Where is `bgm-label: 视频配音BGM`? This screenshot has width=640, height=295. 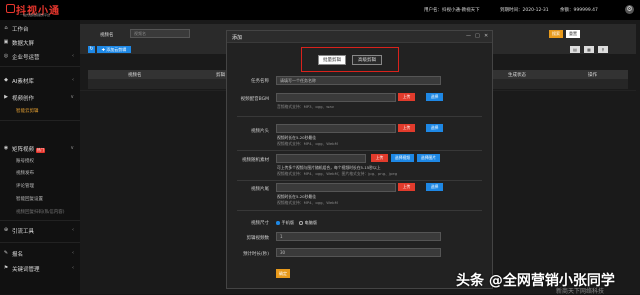
bgm-label: 视频配音BGM is located at coordinates (254, 99).